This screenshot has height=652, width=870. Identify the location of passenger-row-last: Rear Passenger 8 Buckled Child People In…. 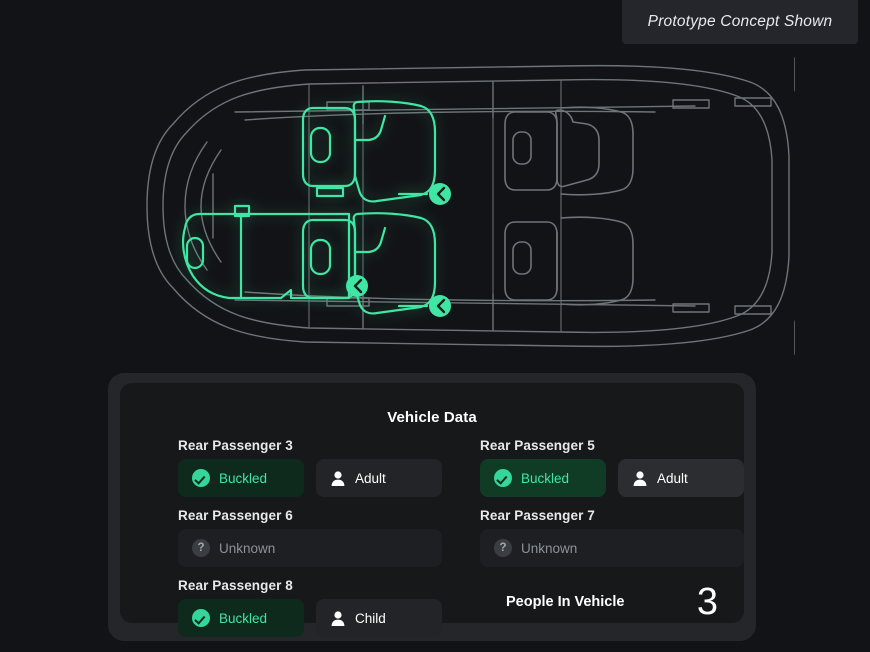
(454, 602).